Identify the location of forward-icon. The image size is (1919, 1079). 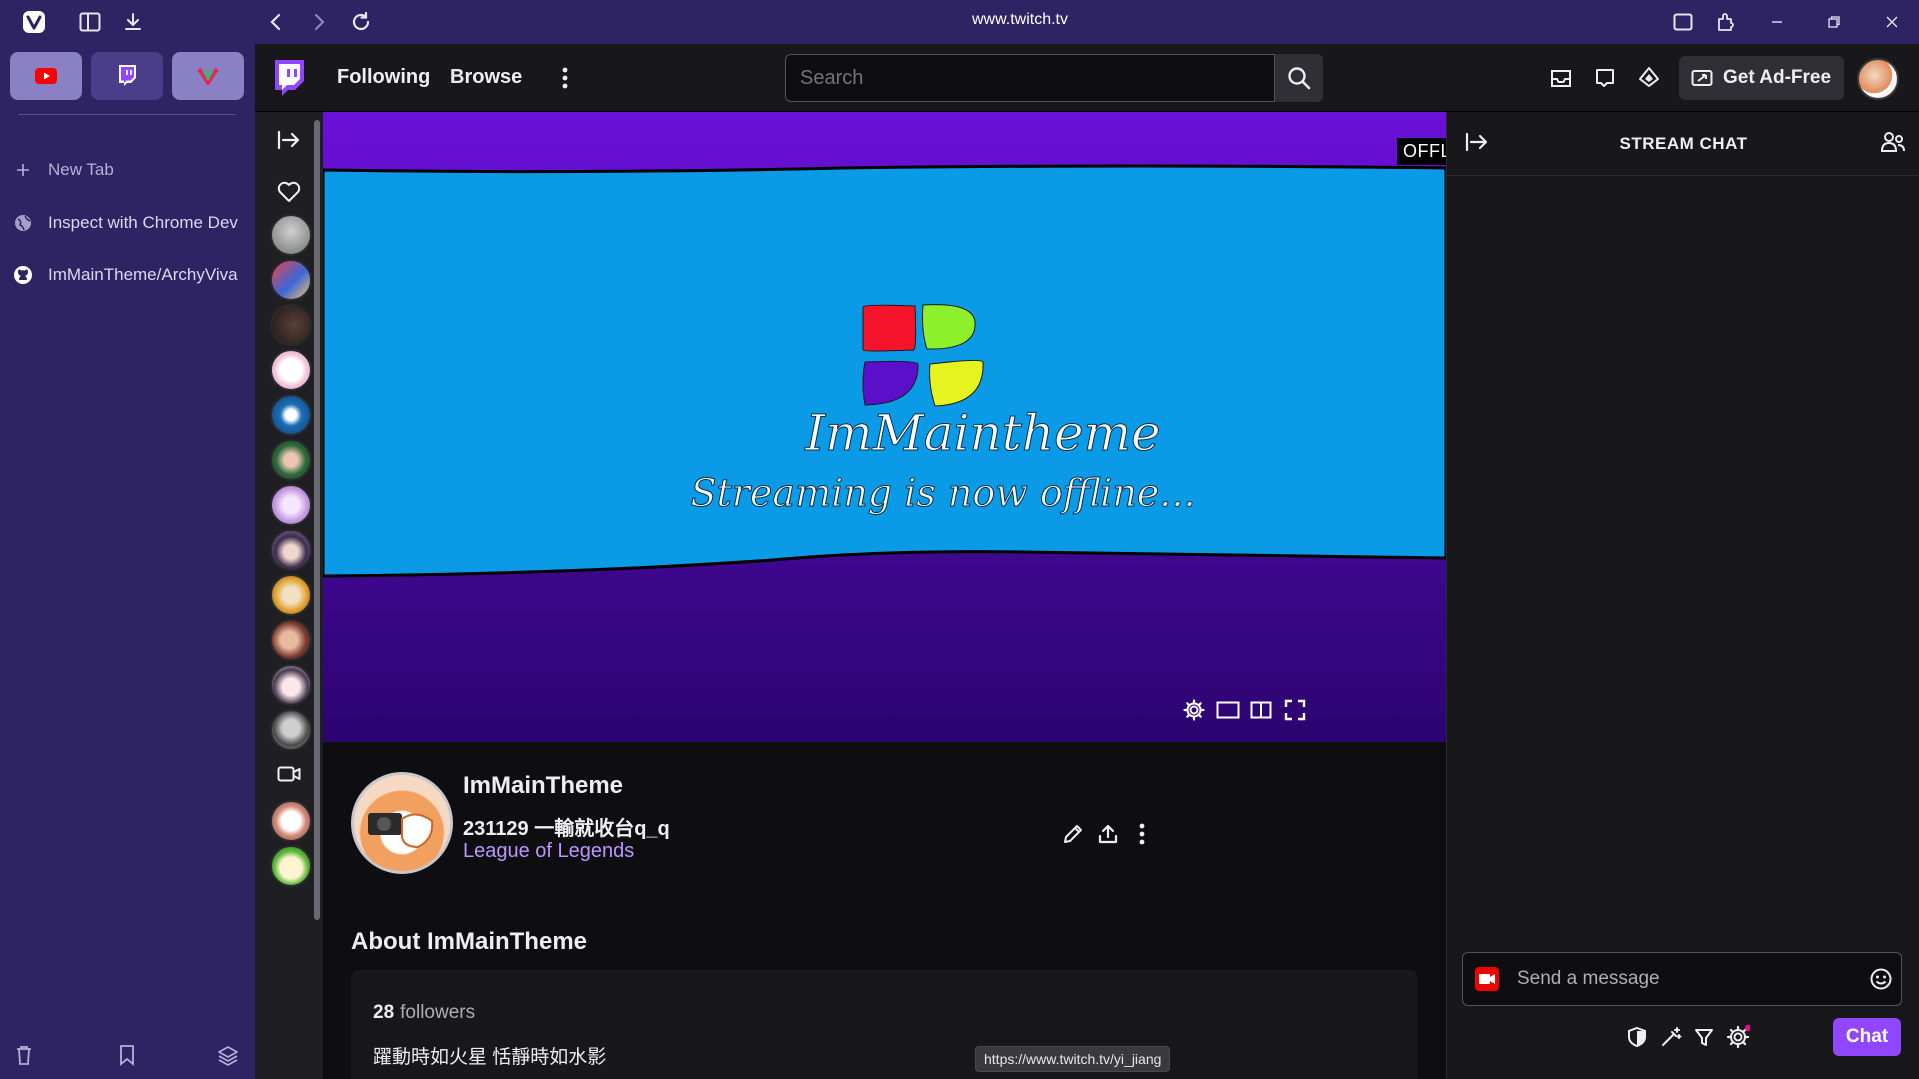
(319, 22).